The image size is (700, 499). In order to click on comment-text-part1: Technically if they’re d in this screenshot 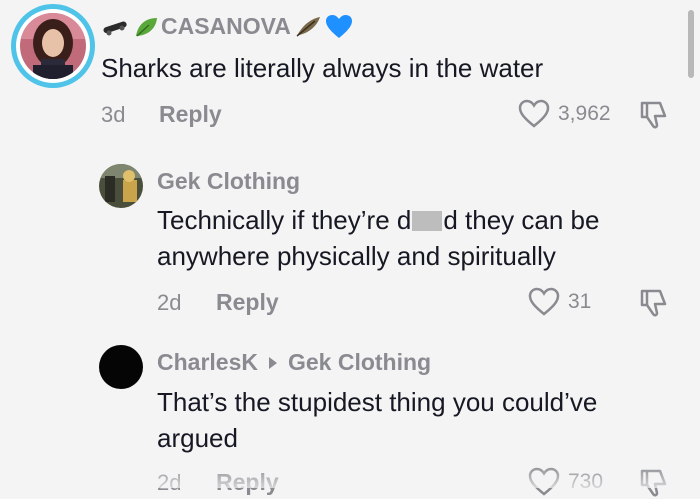, I will do `click(284, 220)`.